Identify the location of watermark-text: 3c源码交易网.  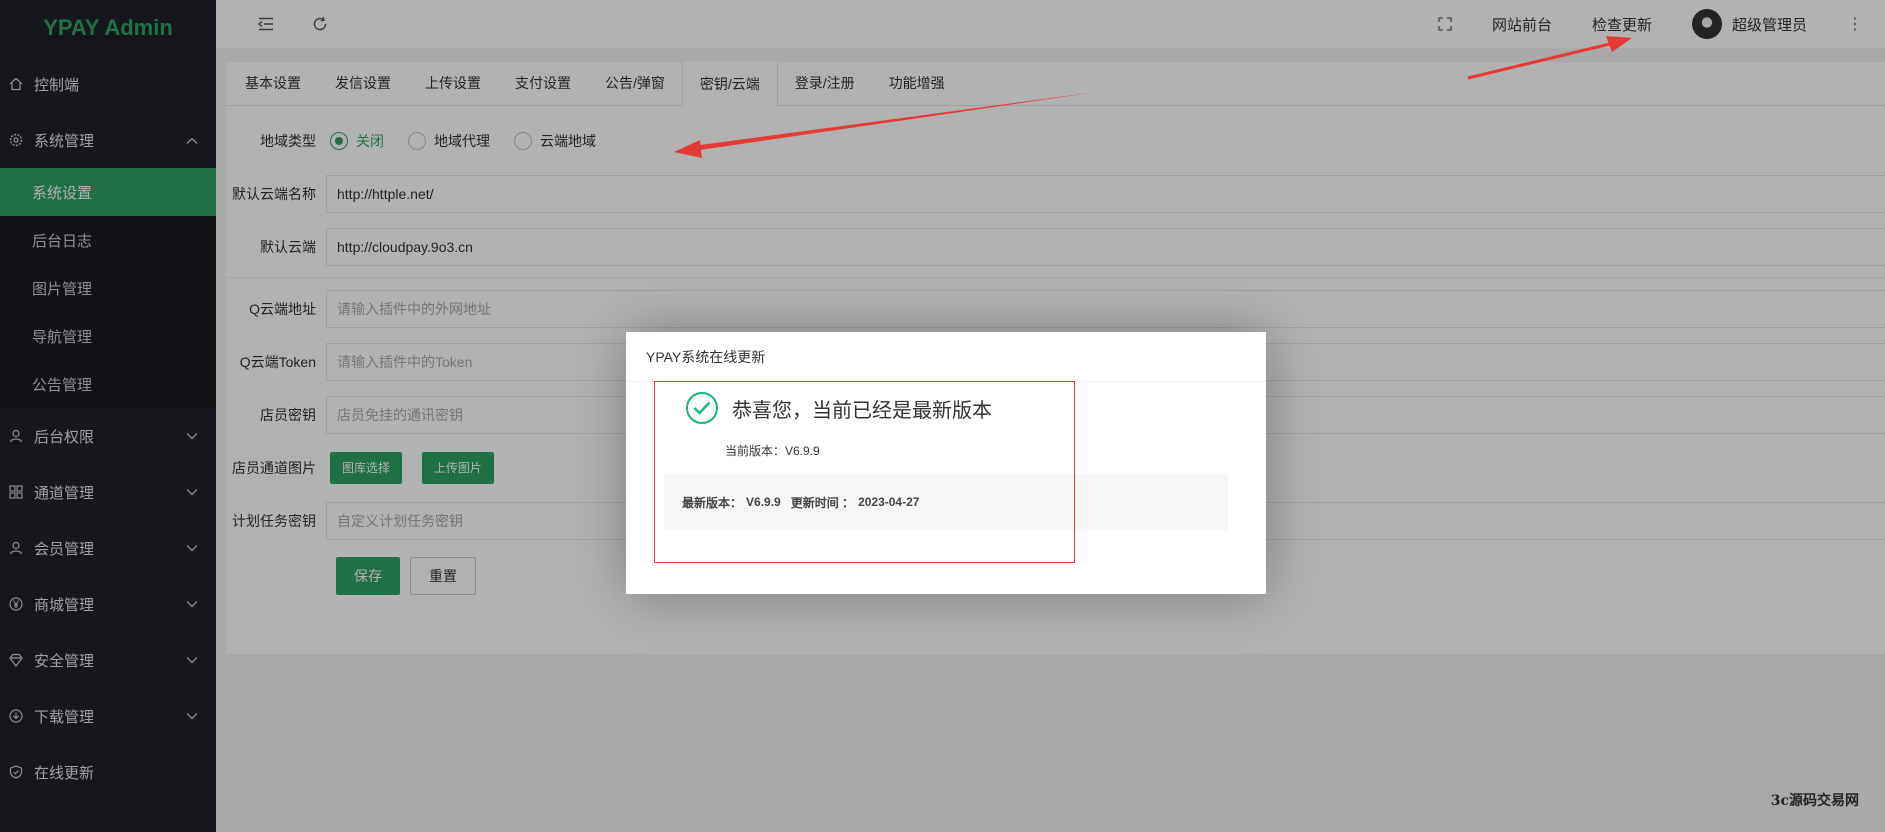
(1814, 801).